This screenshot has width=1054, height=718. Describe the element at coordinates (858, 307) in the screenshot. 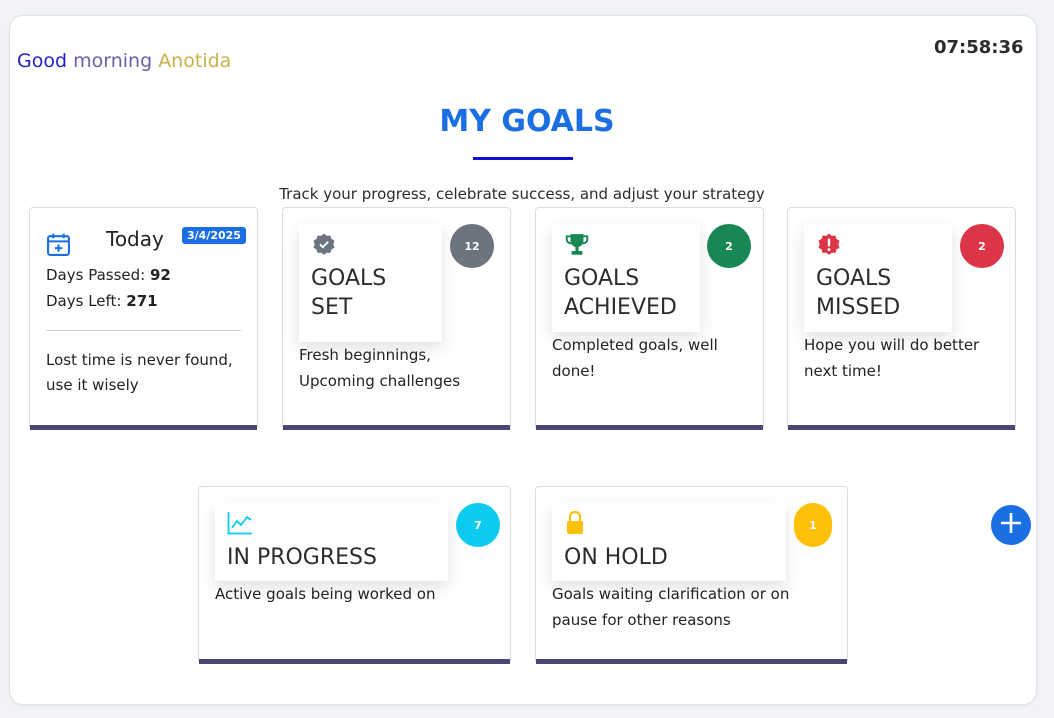

I see `goals-missed-title-line2: MISSED` at that location.